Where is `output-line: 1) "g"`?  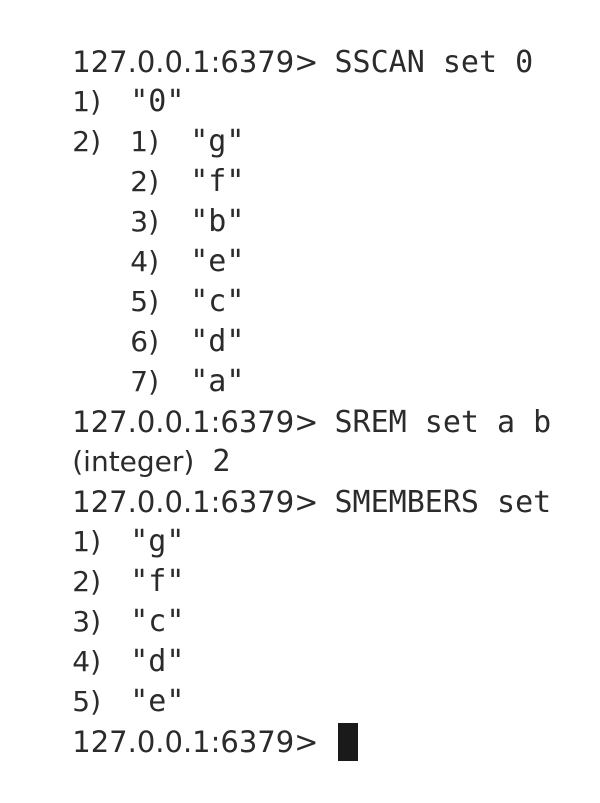 output-line: 1) "g" is located at coordinates (300, 520).